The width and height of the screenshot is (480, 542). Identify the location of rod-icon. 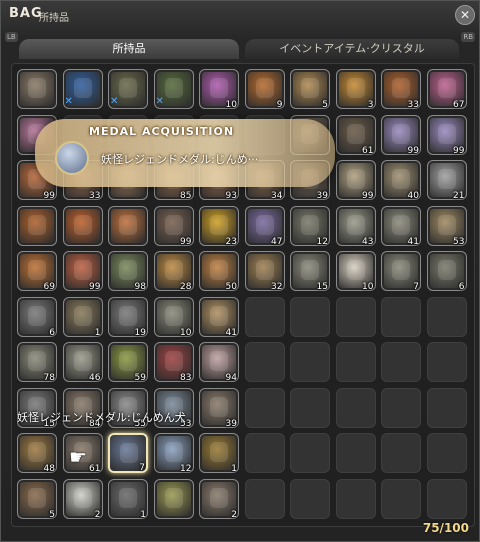
(355, 133).